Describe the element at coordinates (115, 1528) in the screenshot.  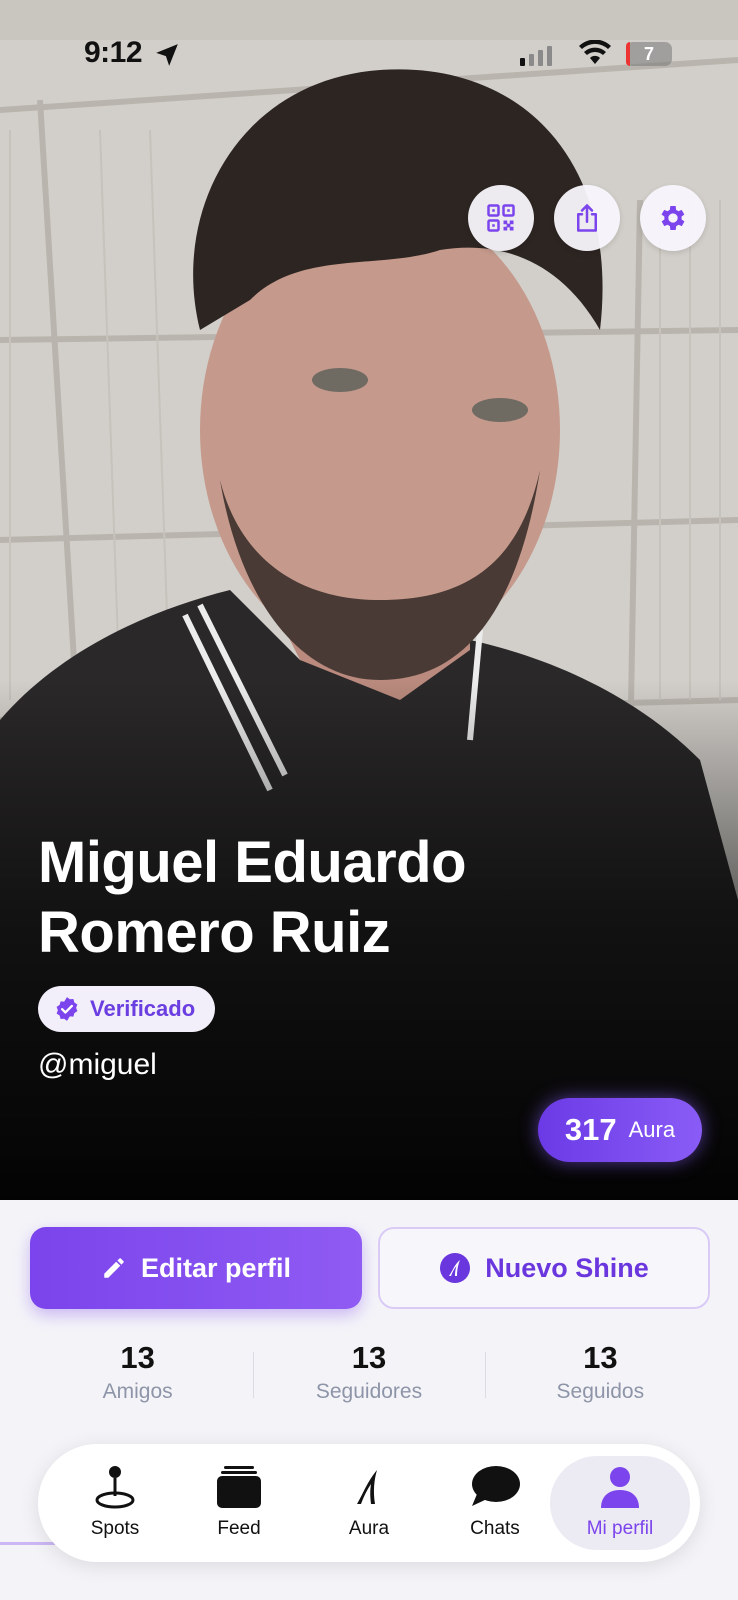
I see `tab-spots-label: Spots` at that location.